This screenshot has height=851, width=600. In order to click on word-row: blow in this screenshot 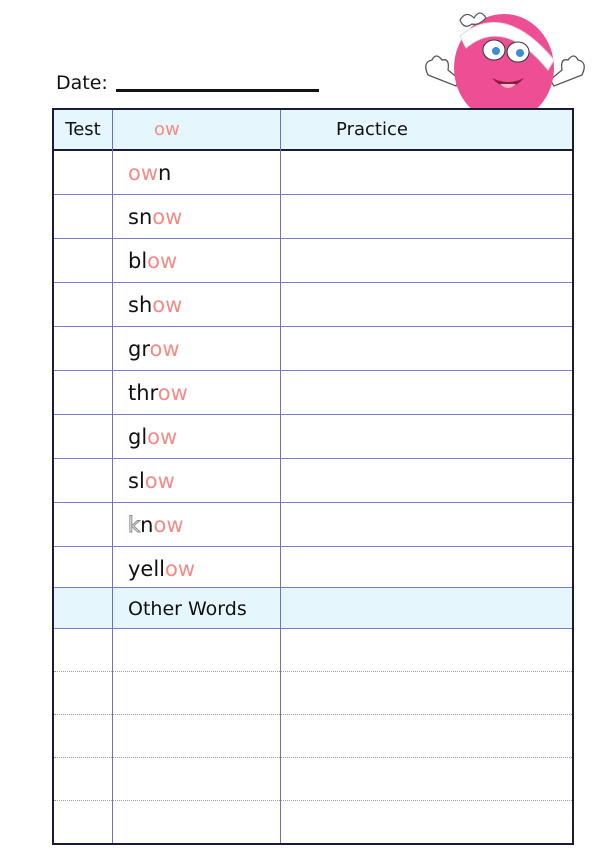, I will do `click(313, 261)`.